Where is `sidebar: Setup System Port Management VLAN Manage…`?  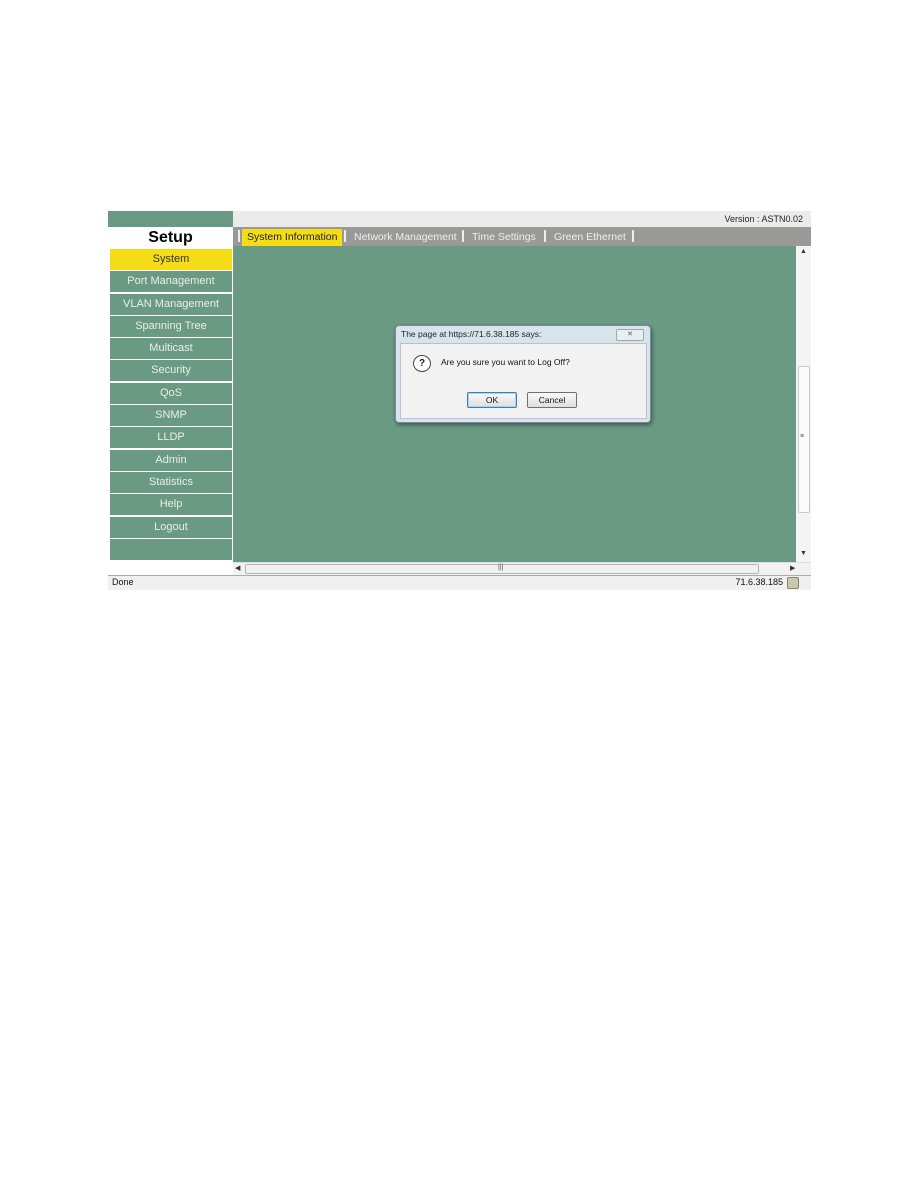 sidebar: Setup System Port Management VLAN Manage… is located at coordinates (170, 386).